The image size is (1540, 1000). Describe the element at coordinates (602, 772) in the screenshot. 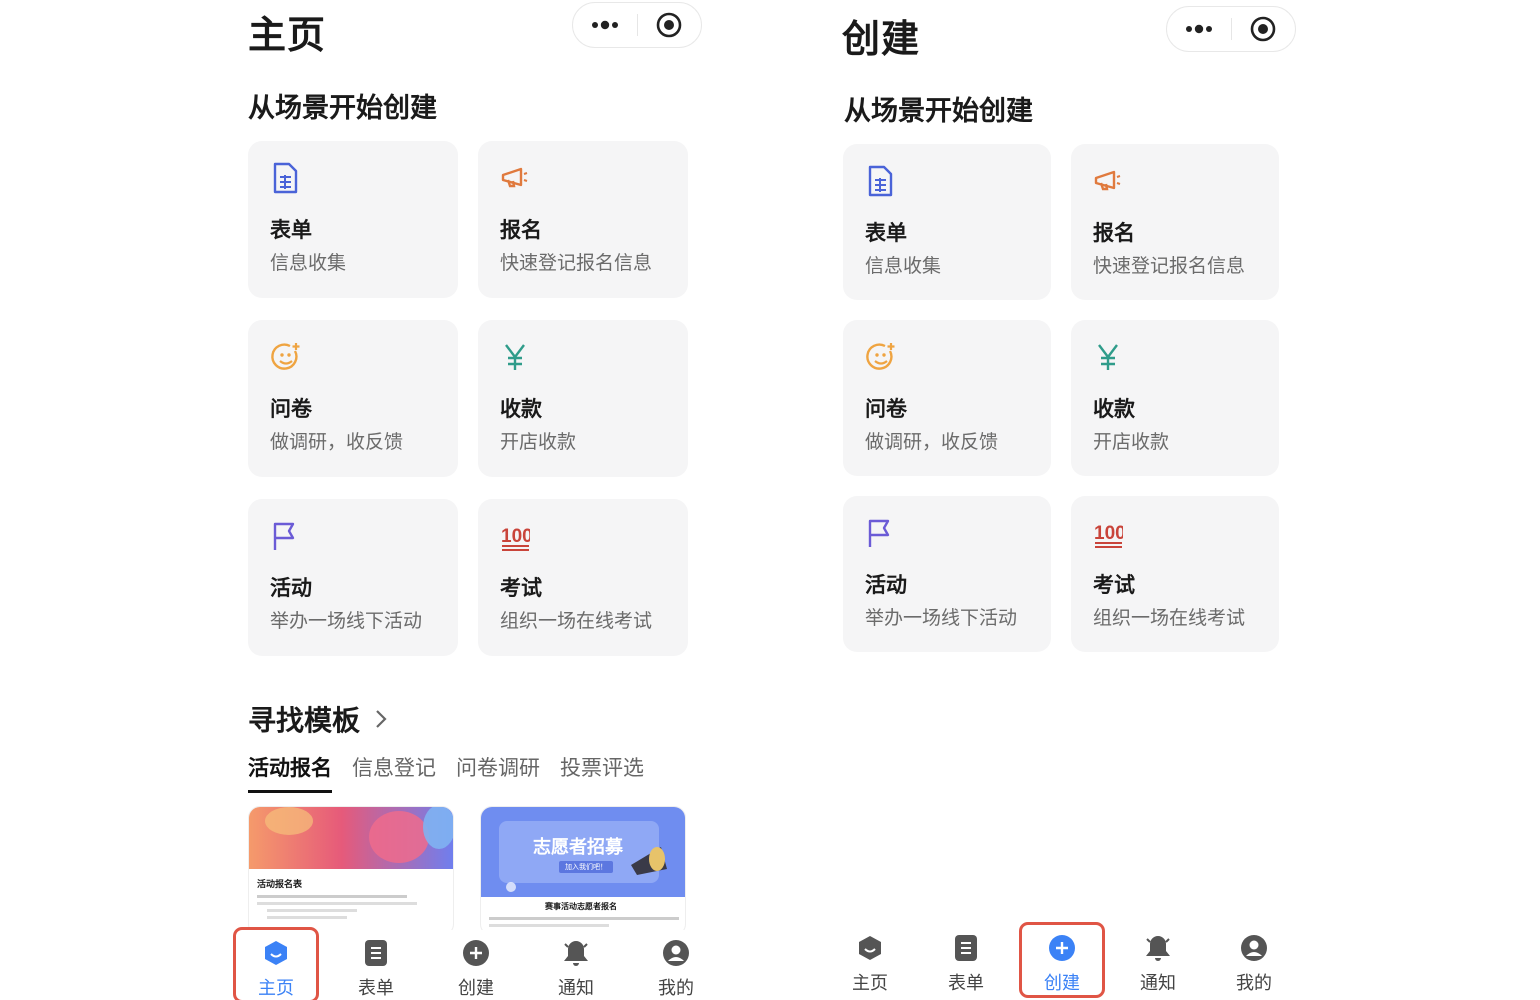

I see `tab-vote: 投票评选` at that location.